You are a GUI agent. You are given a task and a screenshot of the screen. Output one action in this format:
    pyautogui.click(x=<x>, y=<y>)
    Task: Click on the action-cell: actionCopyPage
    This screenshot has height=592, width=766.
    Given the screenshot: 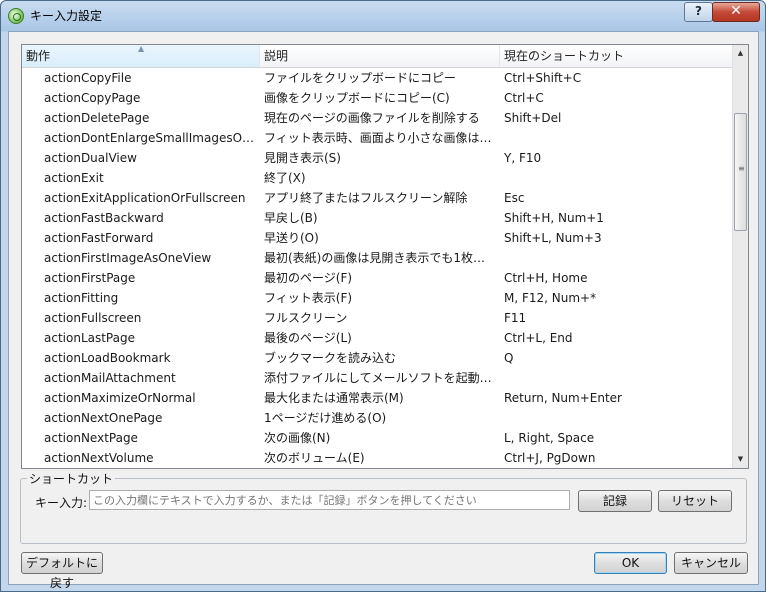 What is the action you would take?
    pyautogui.click(x=92, y=98)
    